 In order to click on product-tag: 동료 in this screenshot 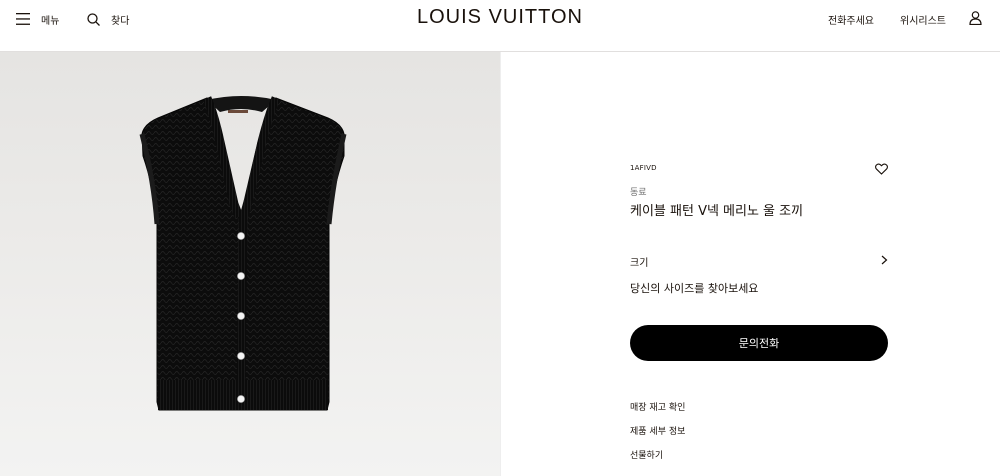, I will do `click(638, 193)`.